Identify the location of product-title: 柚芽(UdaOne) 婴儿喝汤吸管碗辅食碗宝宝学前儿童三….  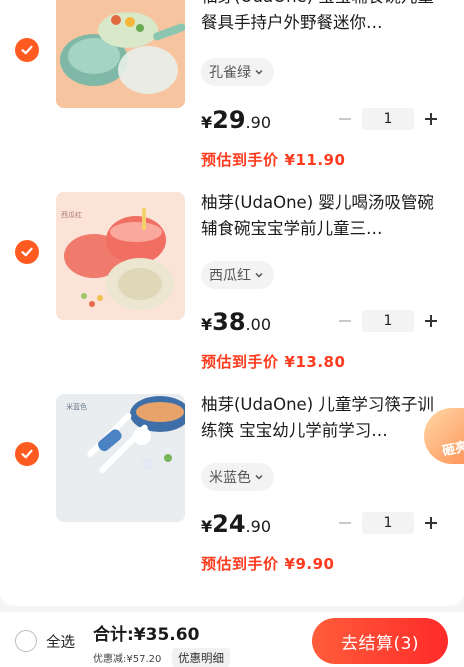
(319, 216).